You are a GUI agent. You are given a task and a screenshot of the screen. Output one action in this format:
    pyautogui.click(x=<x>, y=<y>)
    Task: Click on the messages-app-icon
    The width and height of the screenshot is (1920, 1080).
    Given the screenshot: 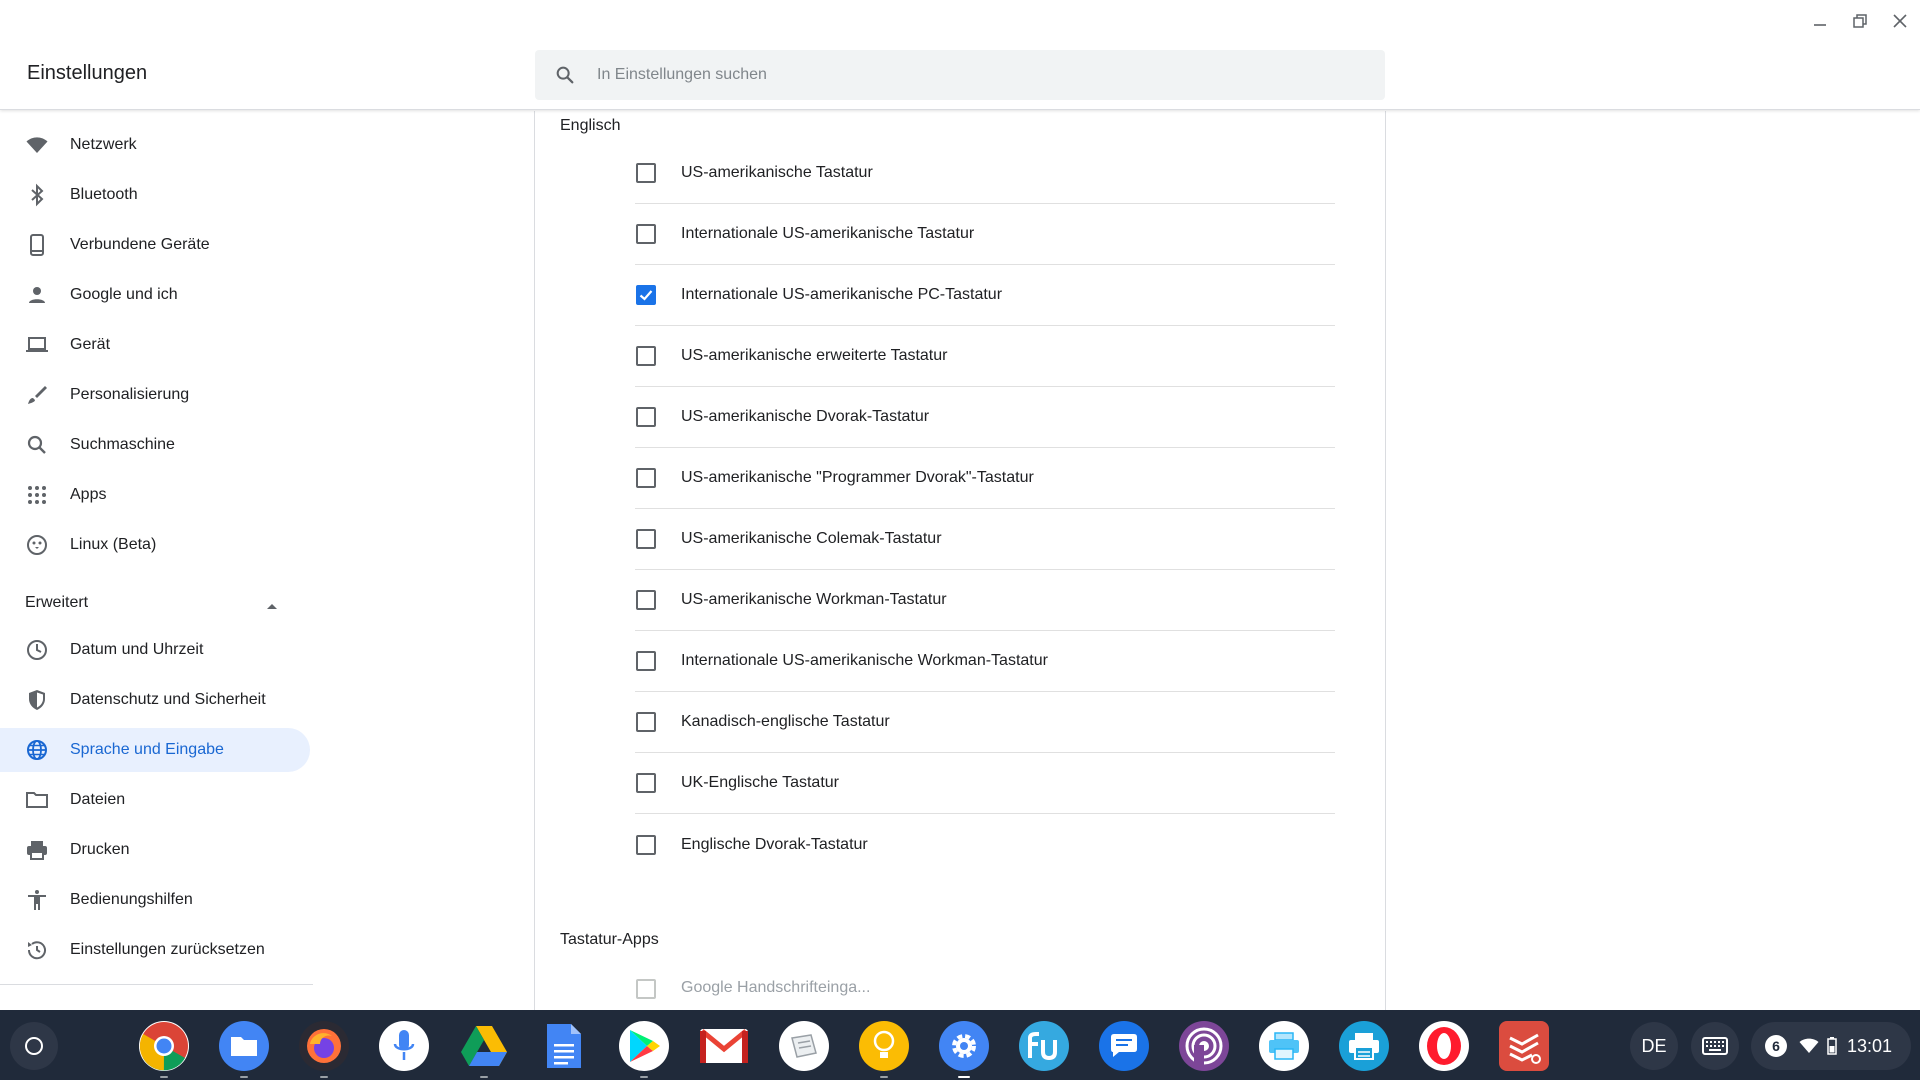 What is the action you would take?
    pyautogui.click(x=1124, y=1046)
    